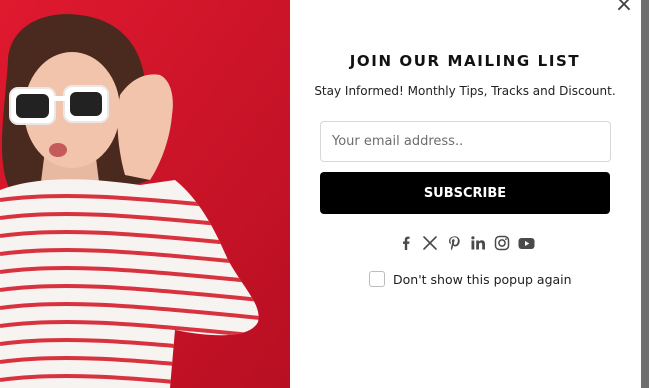  I want to click on pinterest-icon, so click(454, 243).